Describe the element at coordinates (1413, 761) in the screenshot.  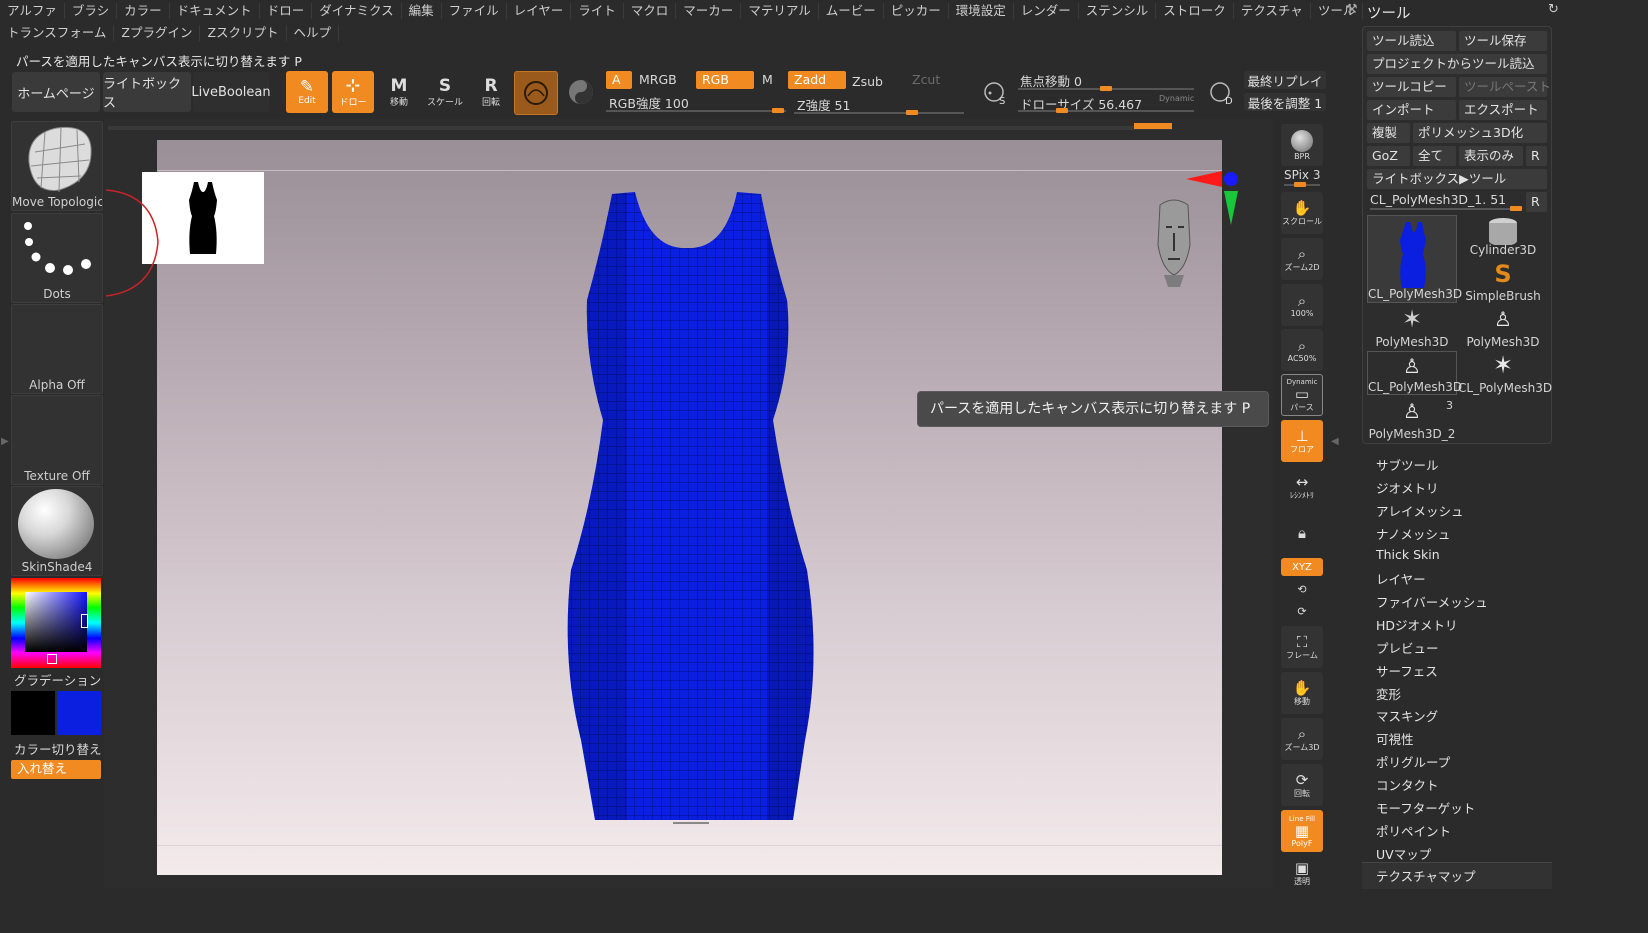
I see `subpalette-polygroups: ポリグループ` at that location.